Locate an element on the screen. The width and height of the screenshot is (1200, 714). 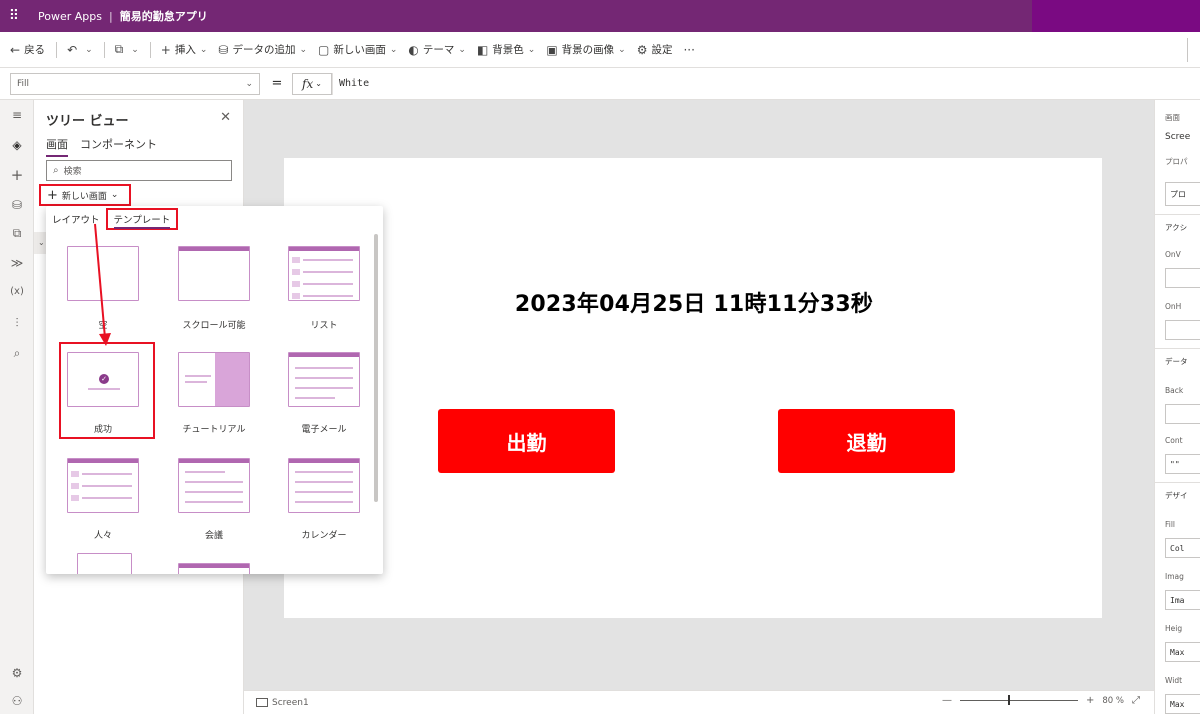
settings-button: ⚙ 設定 is located at coordinates (655, 49).